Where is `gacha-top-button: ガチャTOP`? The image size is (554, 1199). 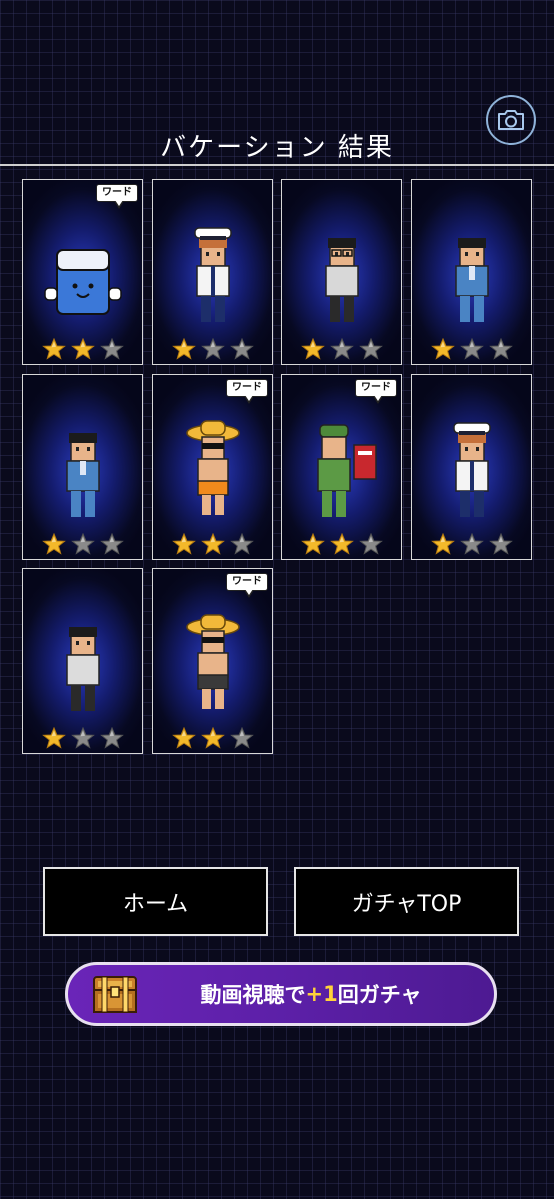 gacha-top-button: ガチャTOP is located at coordinates (406, 901).